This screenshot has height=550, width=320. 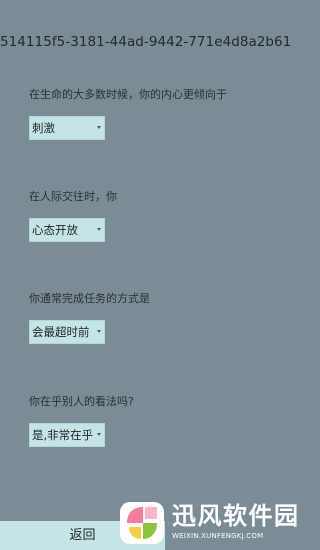 What do you see at coordinates (142, 523) in the screenshot?
I see `xunfeng-logo-icon` at bounding box center [142, 523].